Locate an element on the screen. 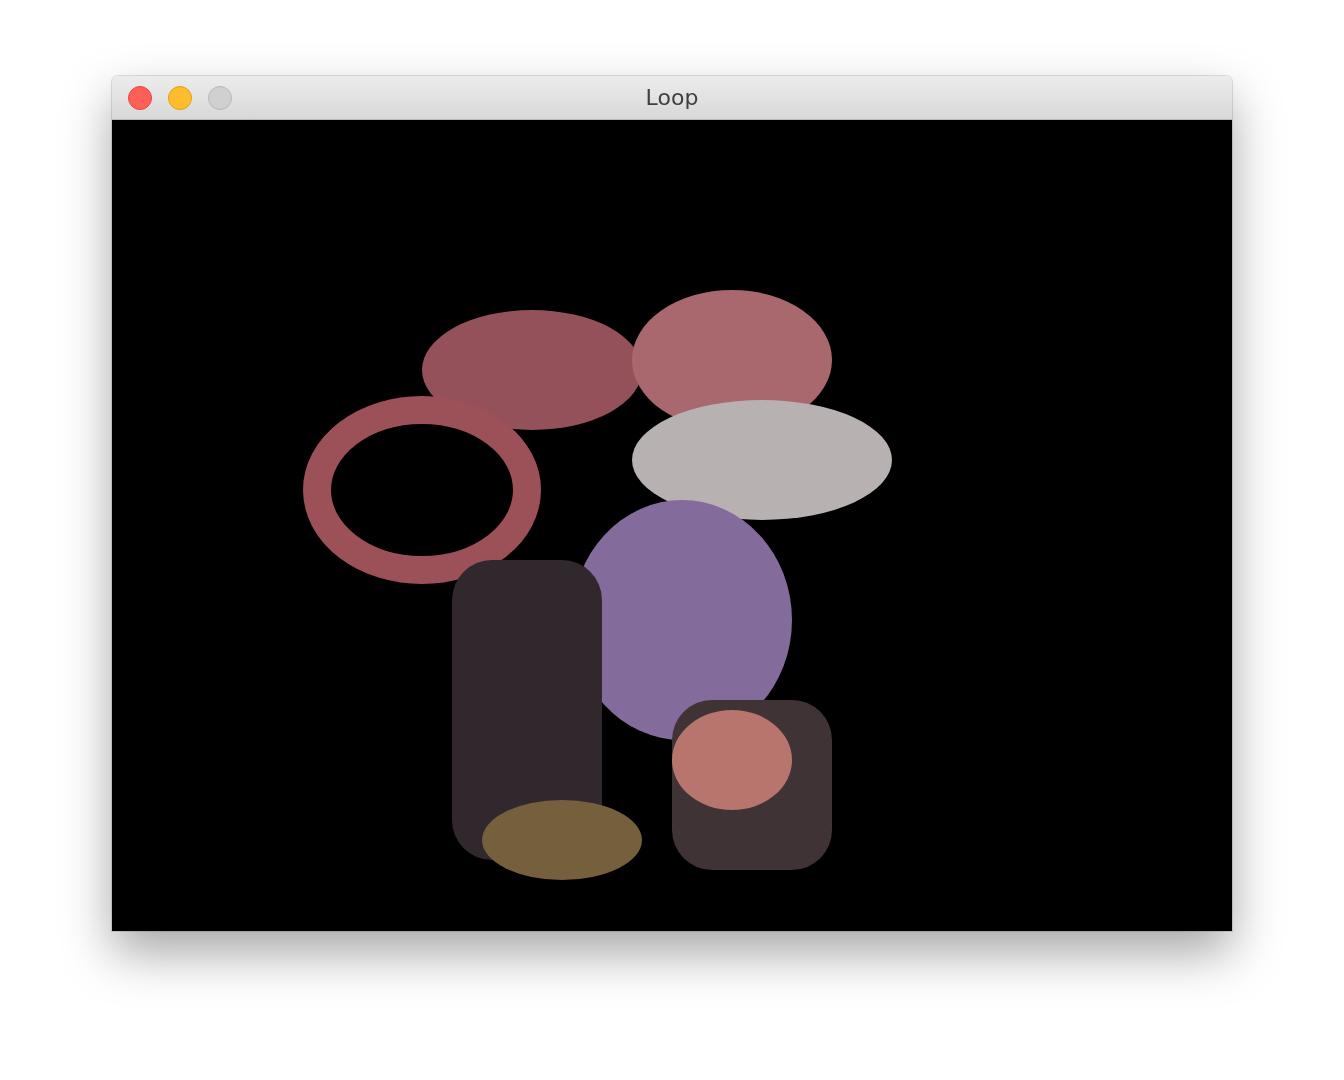  window-title: Loop is located at coordinates (672, 97).